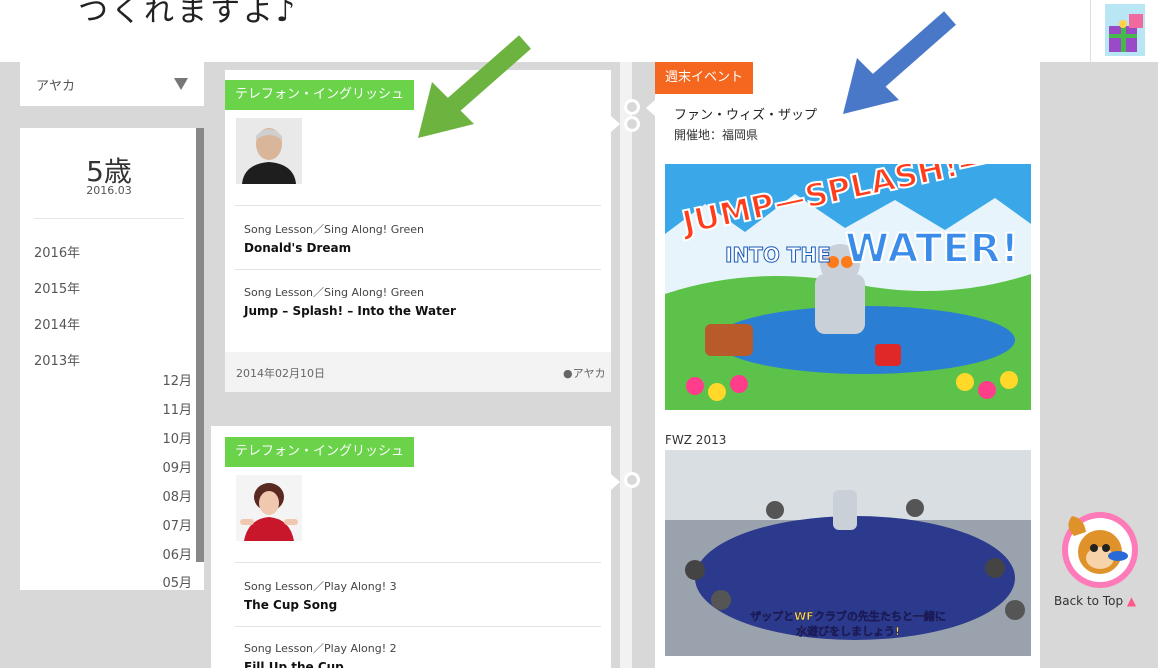  Describe the element at coordinates (320, 648) in the screenshot. I see `lesson-type: Song Lesson／Play Along! 2` at that location.